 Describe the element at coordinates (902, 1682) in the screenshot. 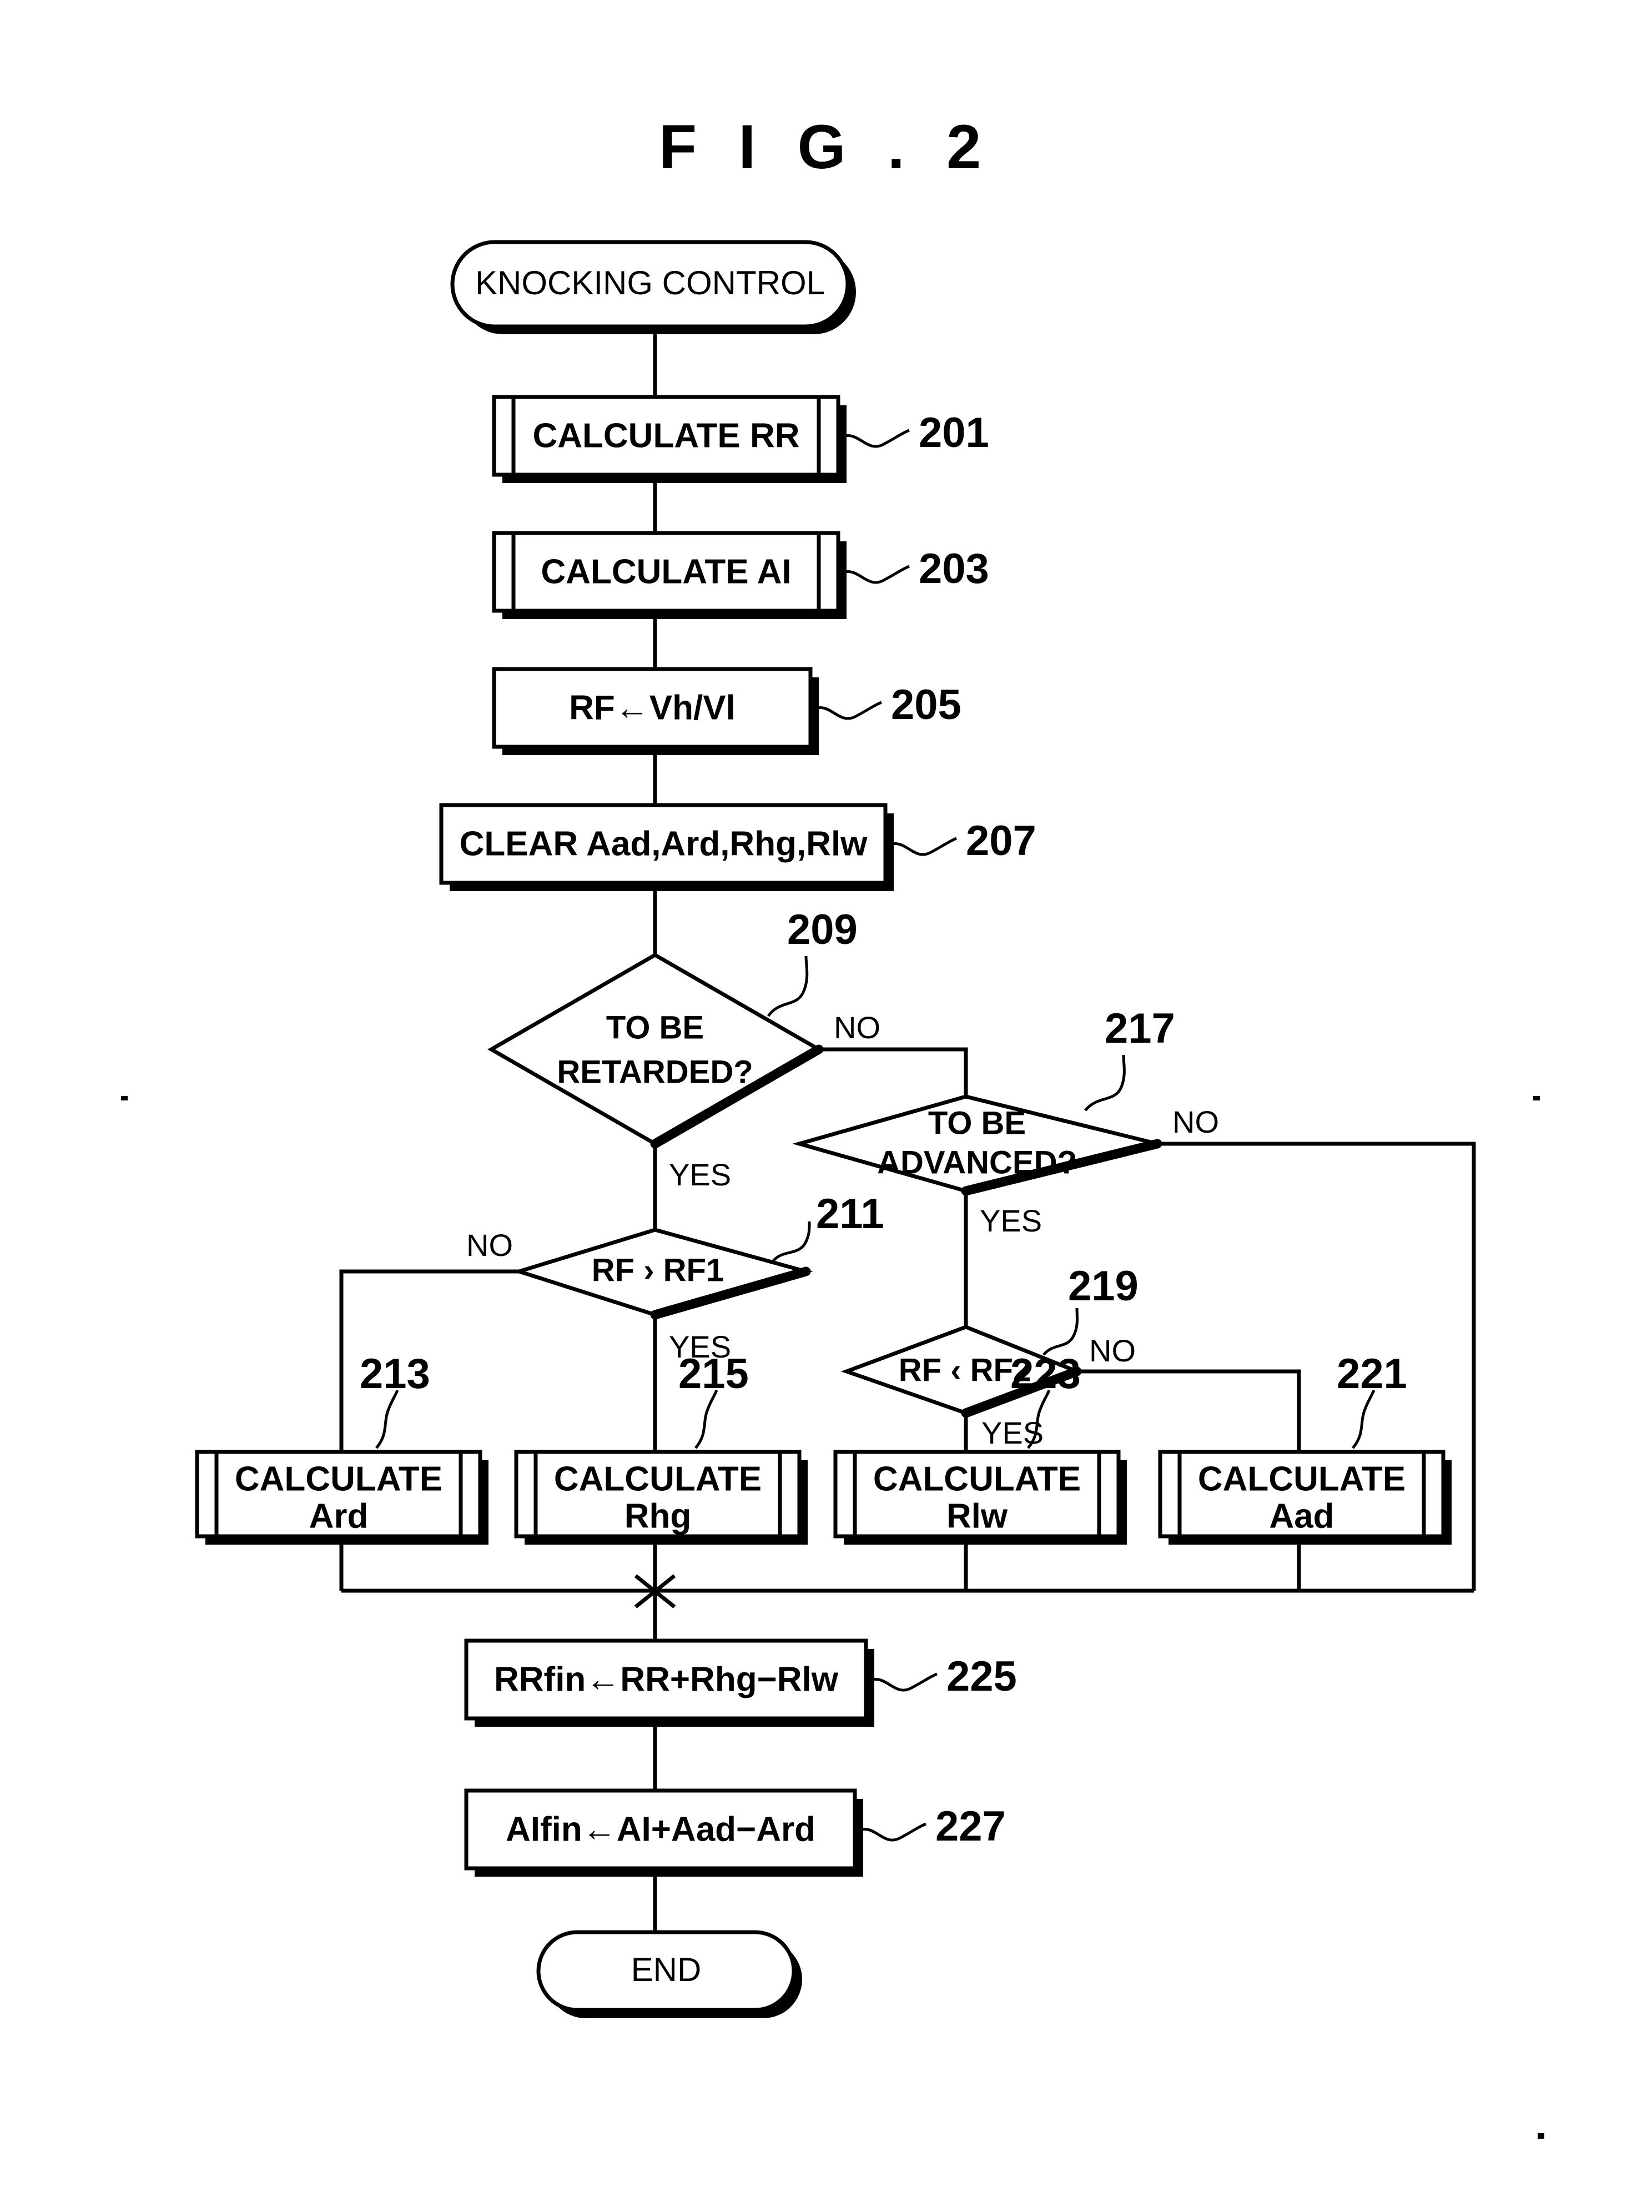

I see `node-225-leader` at that location.